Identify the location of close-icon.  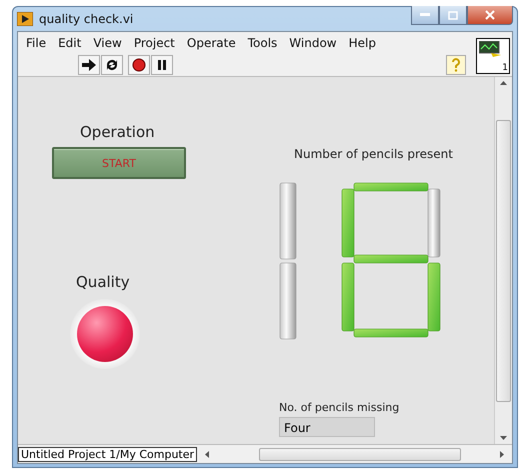
(490, 15).